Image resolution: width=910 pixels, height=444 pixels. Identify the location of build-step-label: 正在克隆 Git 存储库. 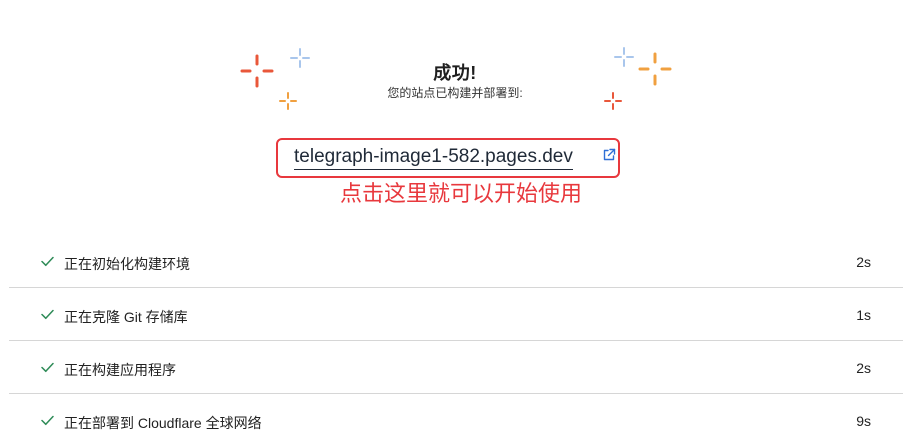
(126, 317).